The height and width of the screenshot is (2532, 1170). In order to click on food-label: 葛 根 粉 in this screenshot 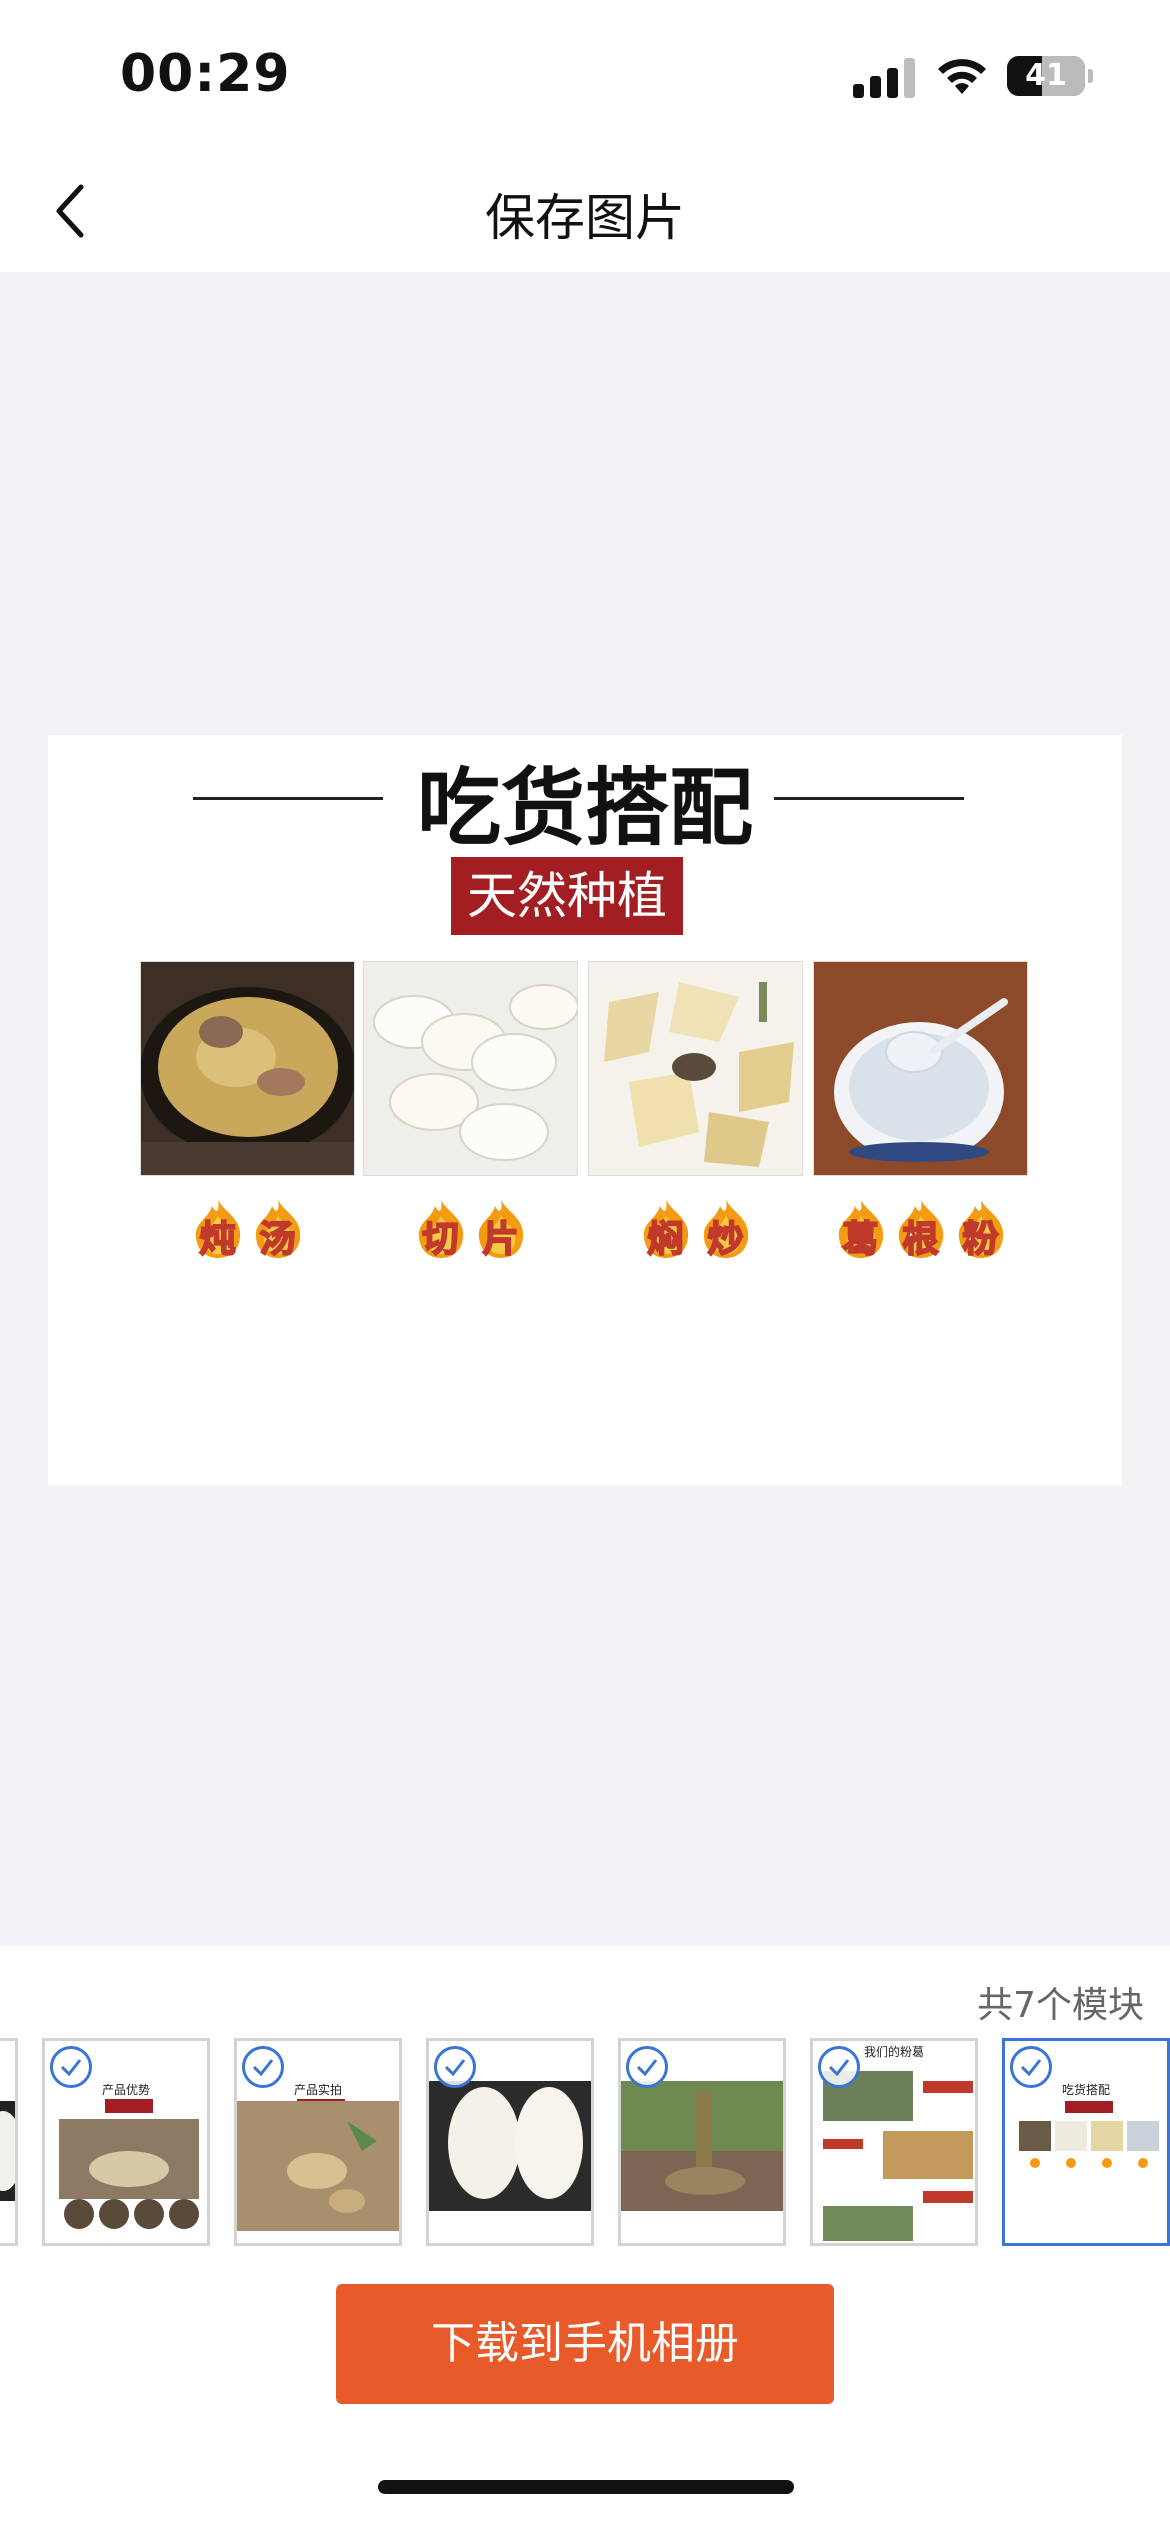, I will do `click(920, 1233)`.